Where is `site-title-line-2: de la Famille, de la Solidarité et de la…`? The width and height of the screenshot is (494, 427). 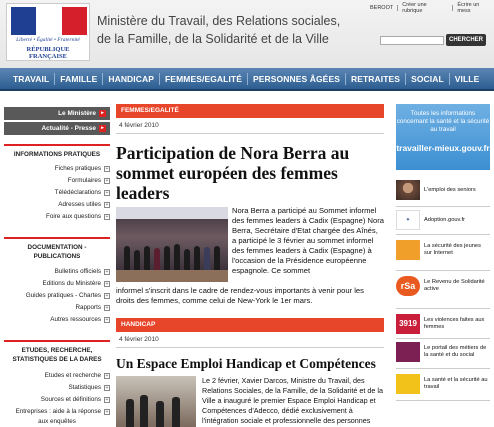 site-title-line-2: de la Famille, de la Solidarité et de la… is located at coordinates (213, 39).